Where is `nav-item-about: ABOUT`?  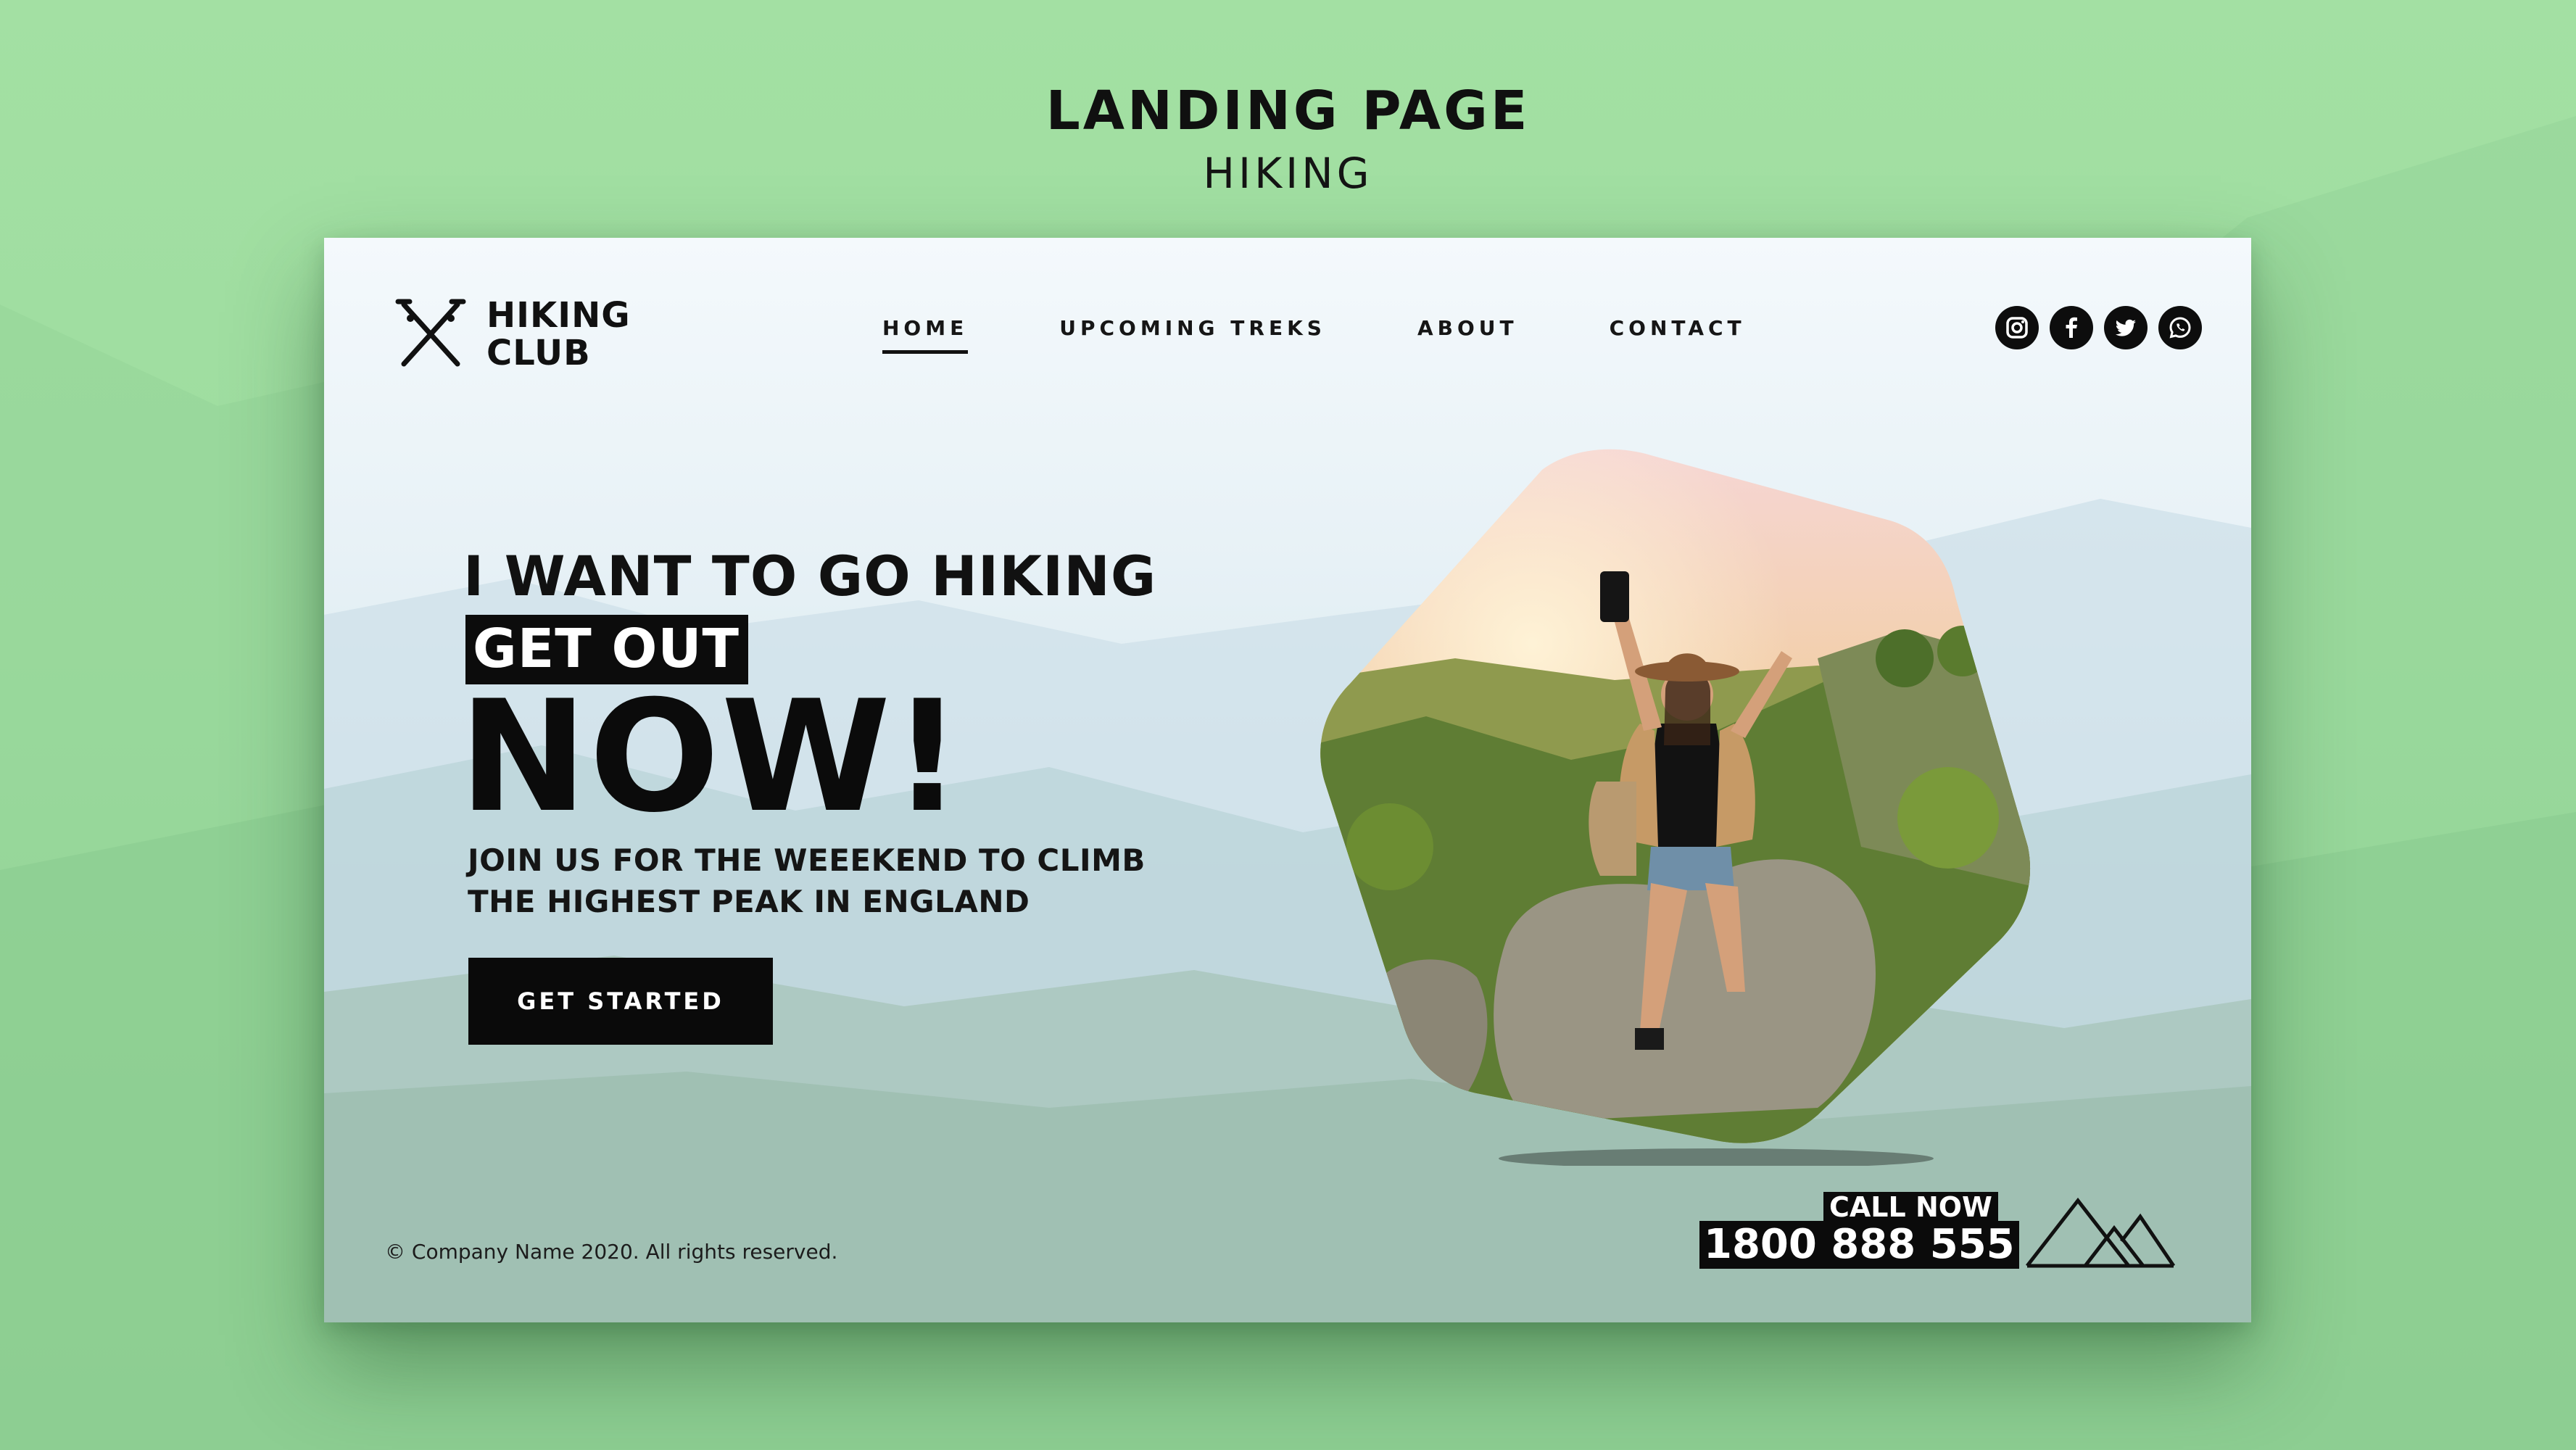
nav-item-about: ABOUT is located at coordinates (1468, 335).